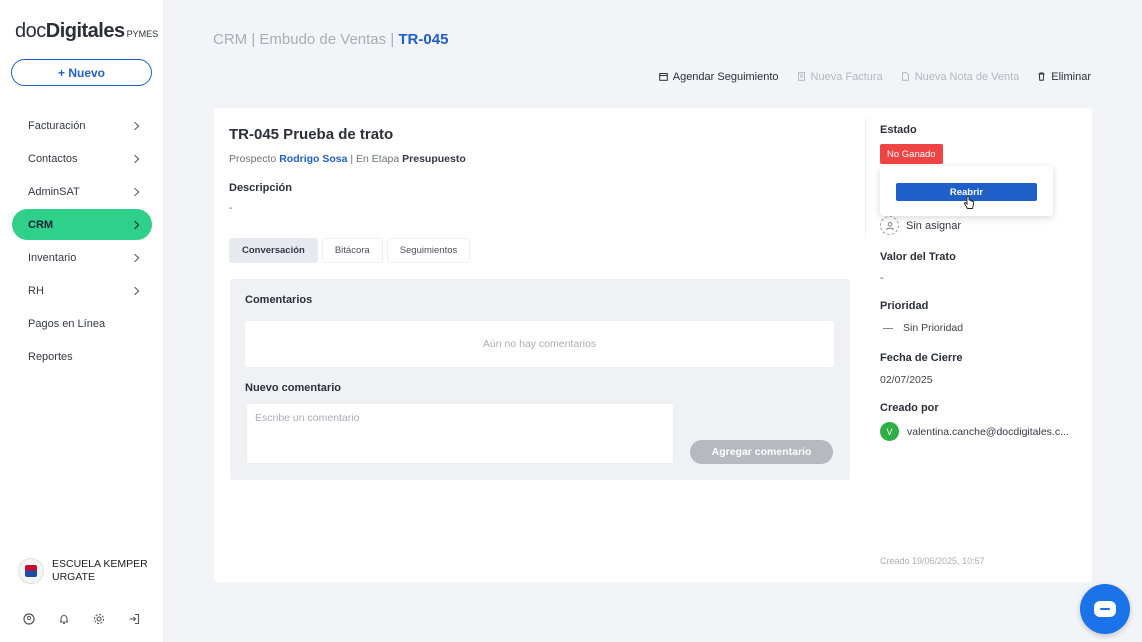  Describe the element at coordinates (906, 380) in the screenshot. I see `close-date-value: 02/07/2025` at that location.